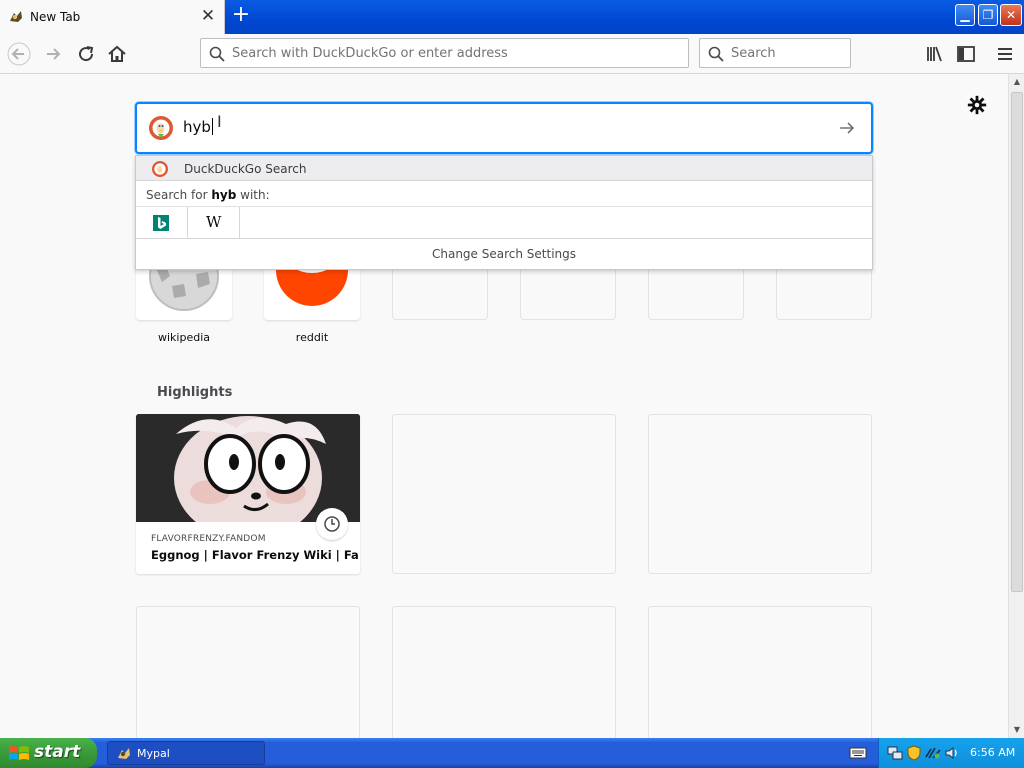 The image size is (1024, 768). What do you see at coordinates (512, 17) in the screenshot?
I see `title-bar: New Tab ✕ + ▁ ❐ ✕` at bounding box center [512, 17].